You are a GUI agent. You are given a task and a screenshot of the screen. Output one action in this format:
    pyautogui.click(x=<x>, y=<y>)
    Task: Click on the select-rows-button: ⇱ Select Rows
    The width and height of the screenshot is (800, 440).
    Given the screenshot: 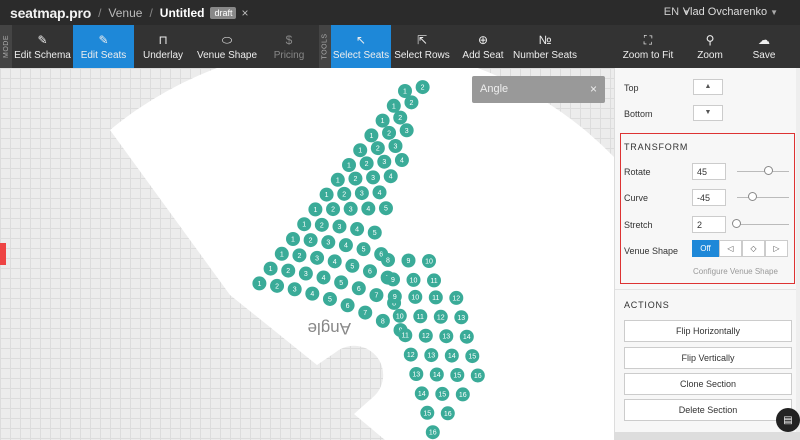 What is the action you would take?
    pyautogui.click(x=422, y=46)
    